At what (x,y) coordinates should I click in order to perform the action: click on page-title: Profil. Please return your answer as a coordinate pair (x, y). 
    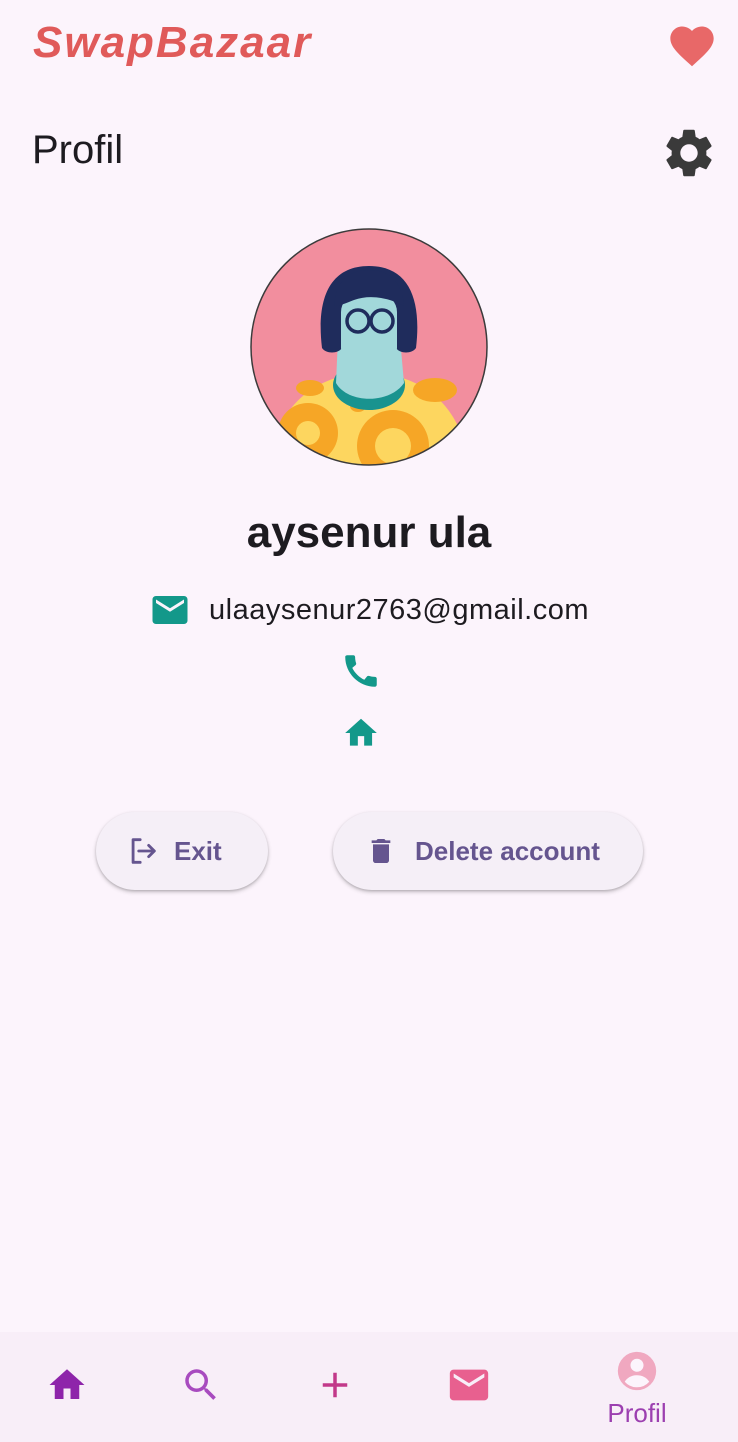
    Looking at the image, I should click on (78, 150).